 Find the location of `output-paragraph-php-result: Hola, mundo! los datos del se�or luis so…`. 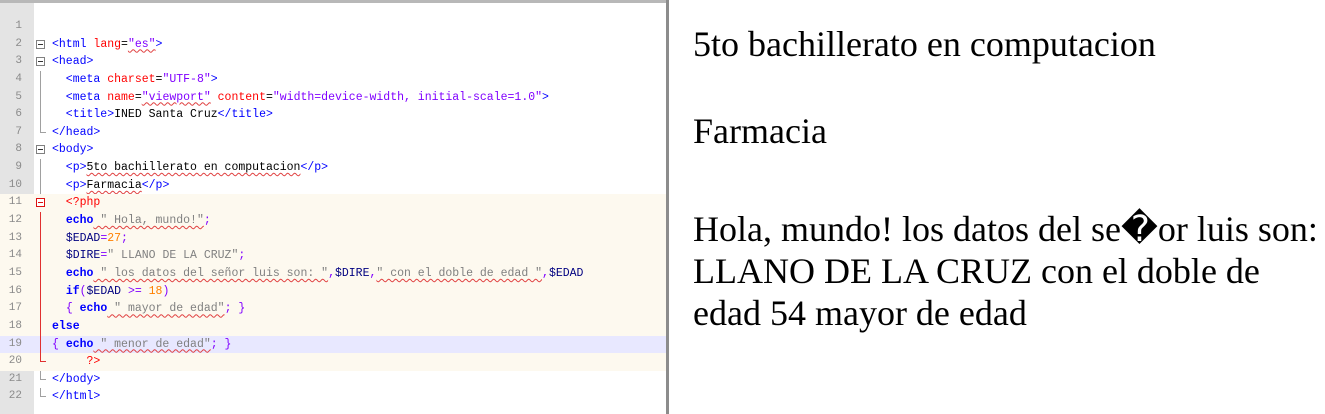

output-paragraph-php-result: Hola, mundo! los datos del se�or luis so… is located at coordinates (1005, 271).